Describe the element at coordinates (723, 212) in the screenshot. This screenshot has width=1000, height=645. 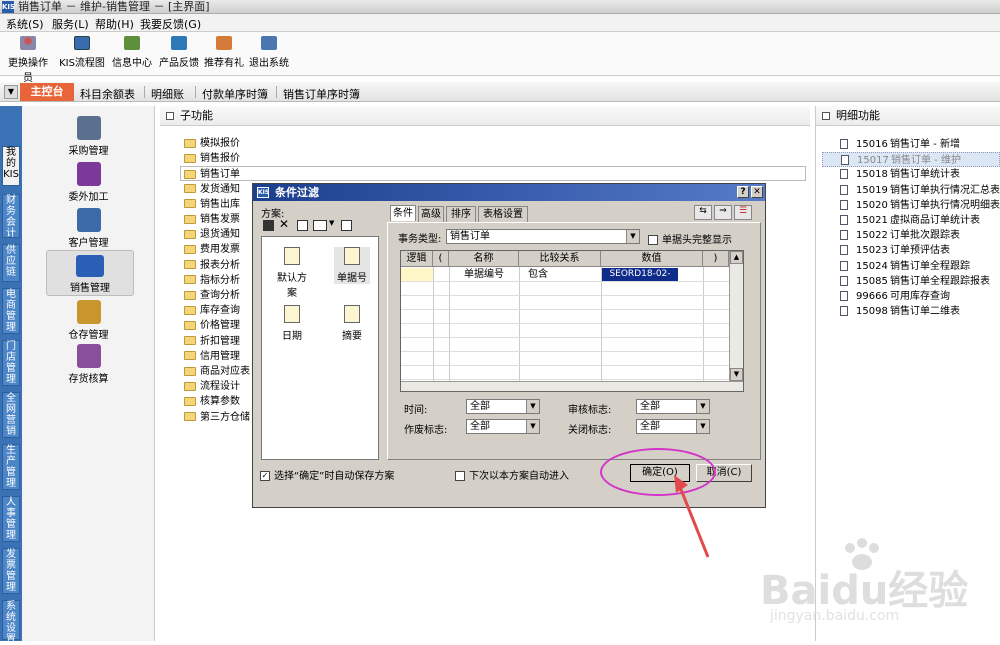
I see `add-row-icon: ⇒` at that location.